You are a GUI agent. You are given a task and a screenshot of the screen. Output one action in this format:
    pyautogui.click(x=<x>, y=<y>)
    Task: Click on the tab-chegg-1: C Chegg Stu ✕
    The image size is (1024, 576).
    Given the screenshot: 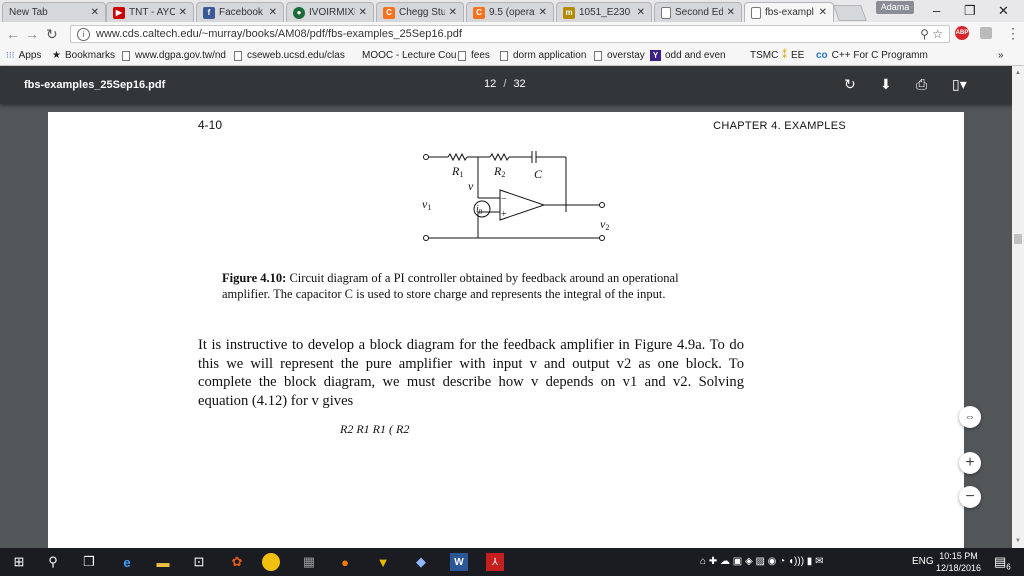 What is the action you would take?
    pyautogui.click(x=420, y=12)
    